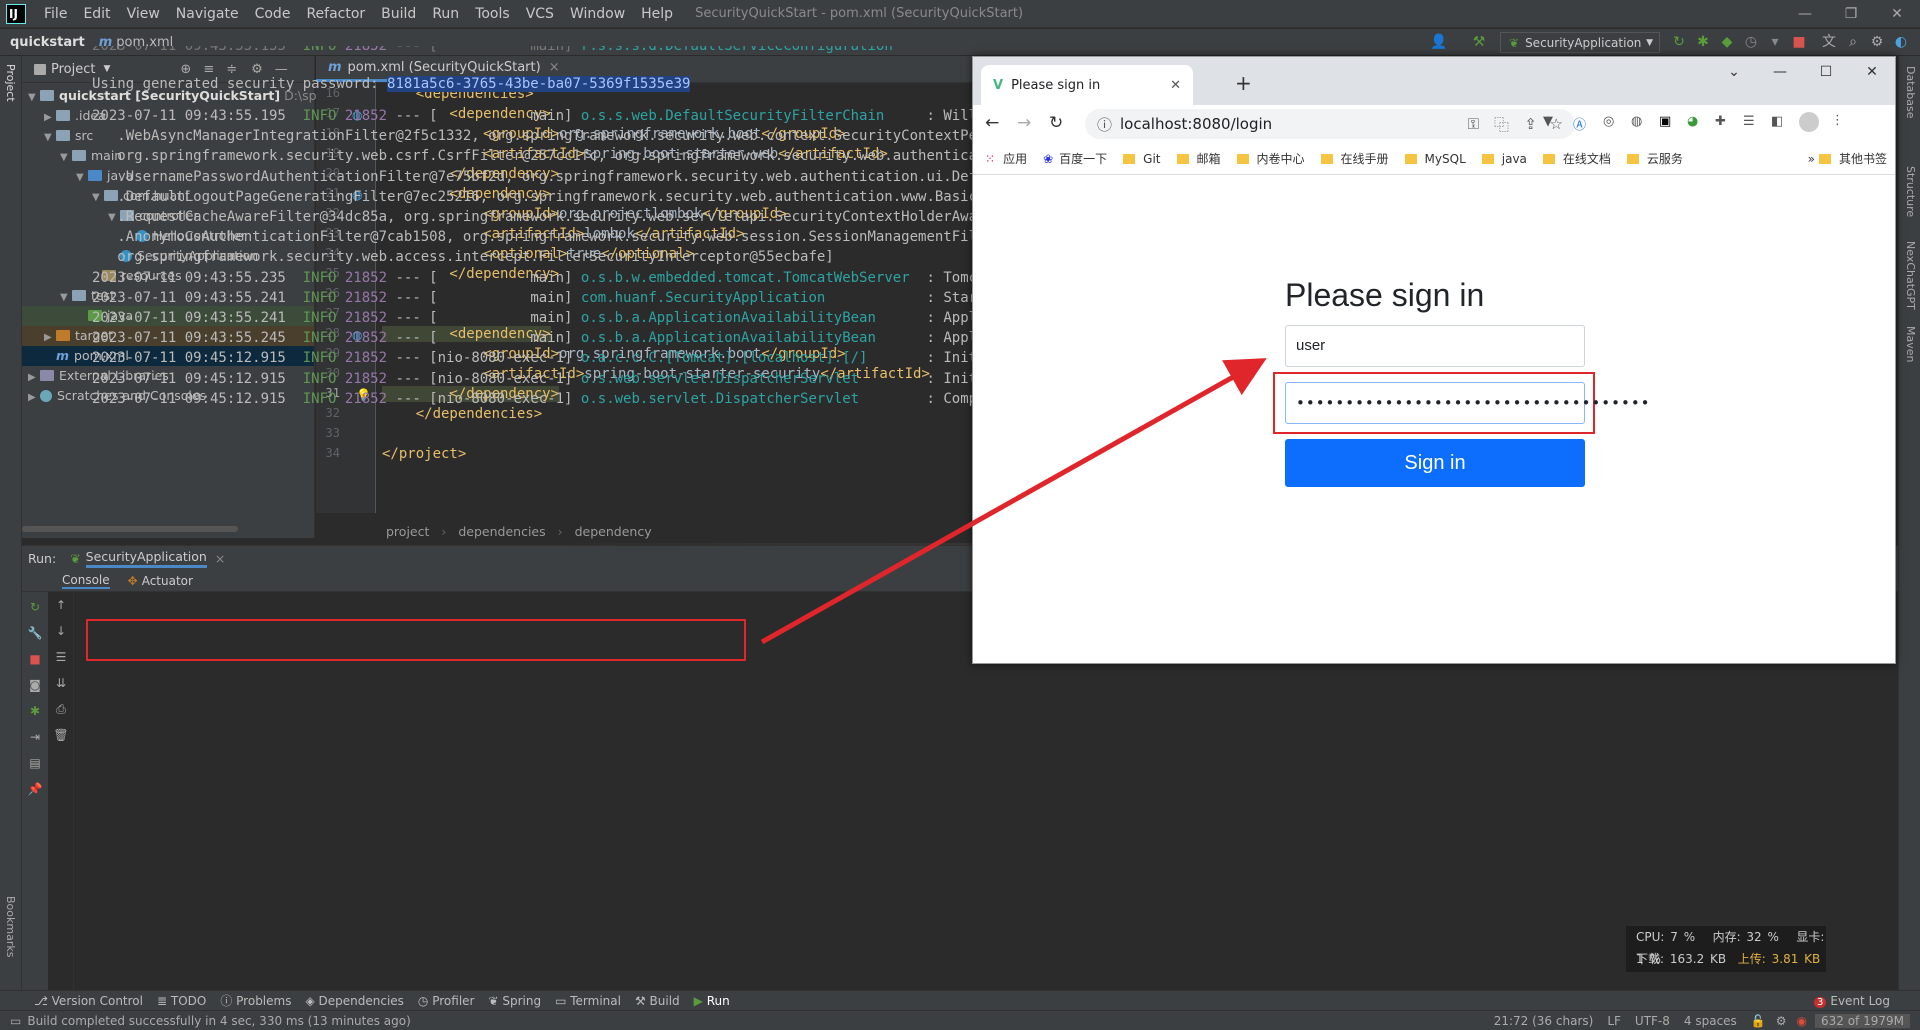 This screenshot has width=1920, height=1030. Describe the element at coordinates (445, 14) in the screenshot. I see `menu-run: Run` at that location.